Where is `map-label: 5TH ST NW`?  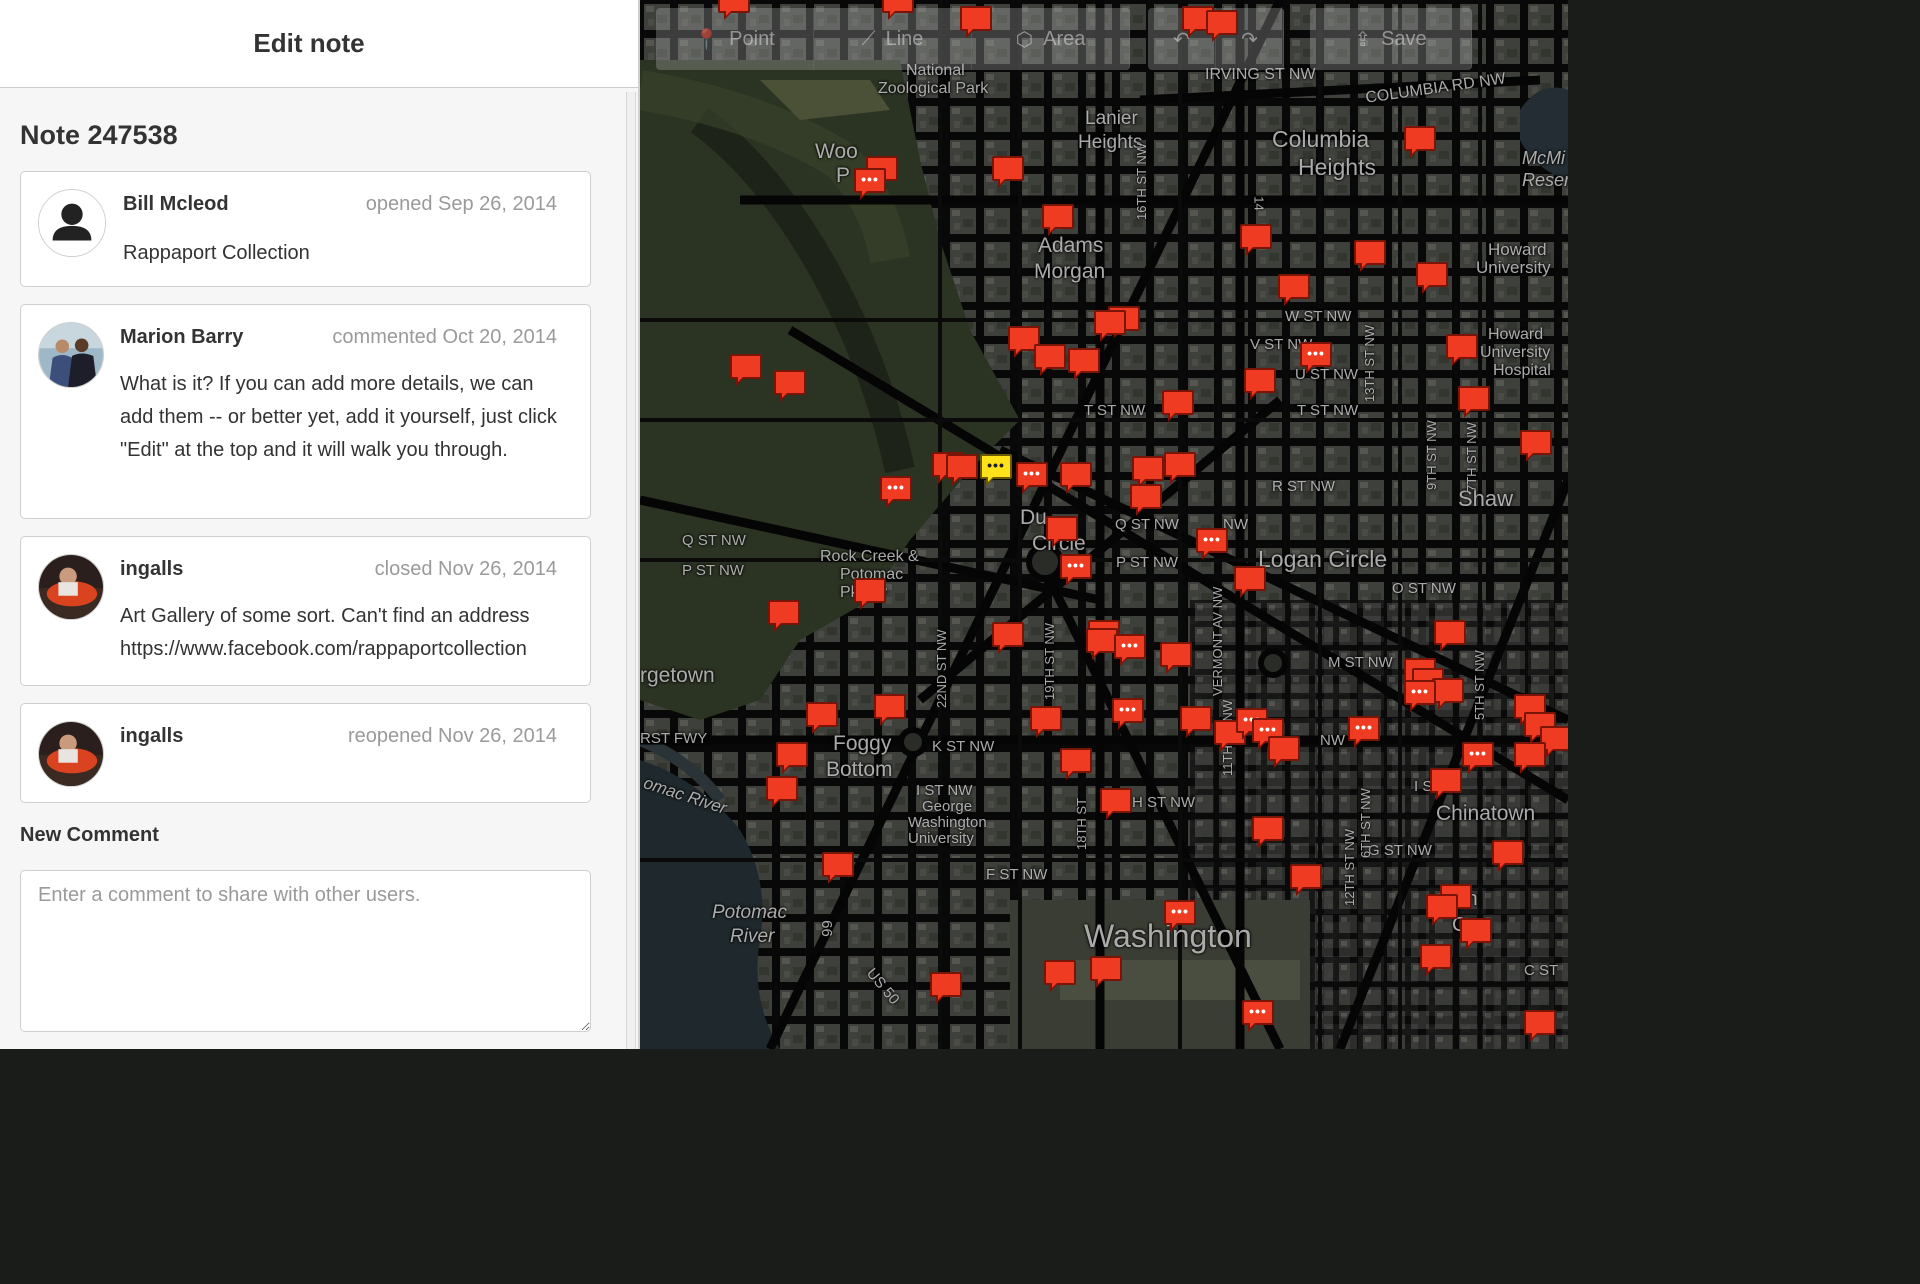 map-label: 5TH ST NW is located at coordinates (1479, 685).